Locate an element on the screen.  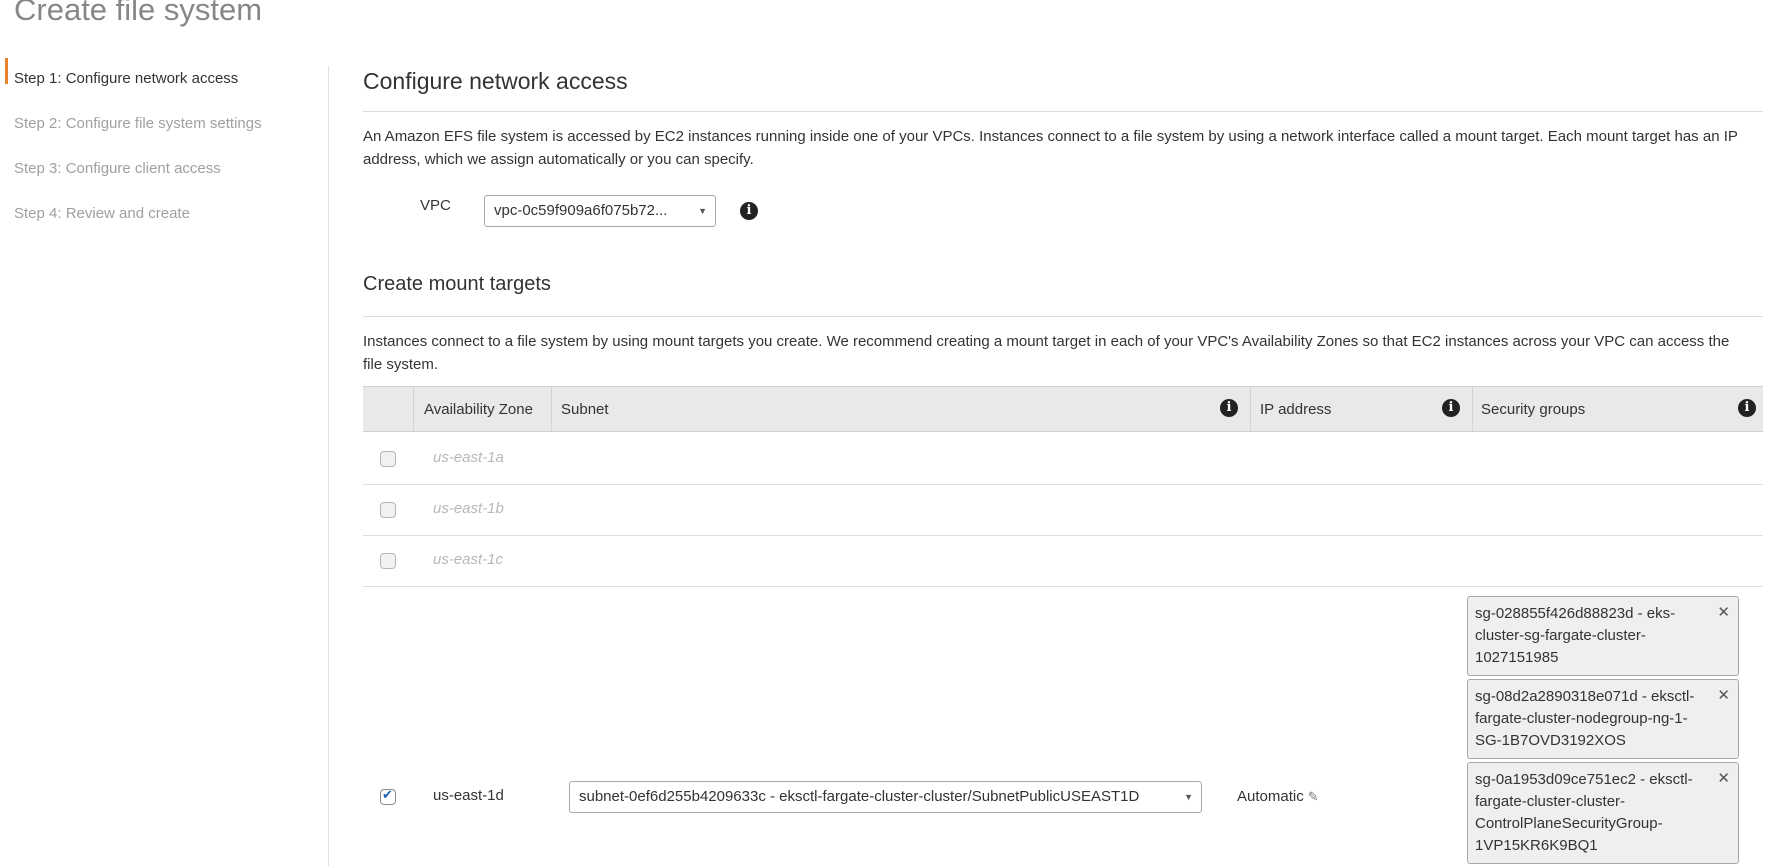
section-heading-mount-targets: Create mount targets is located at coordinates (457, 284).